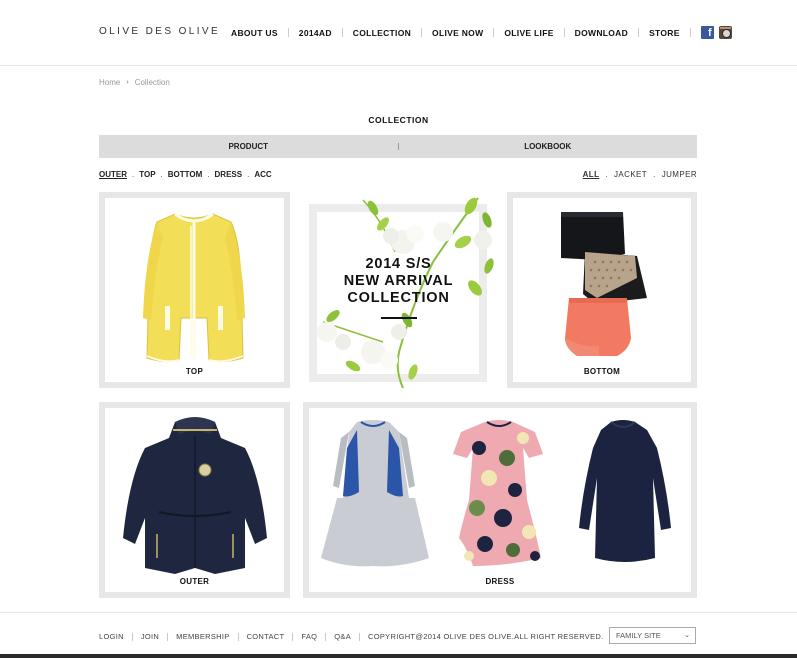 This screenshot has height=658, width=797. I want to click on promo-line-2: NEW ARRIVAL, so click(398, 281).